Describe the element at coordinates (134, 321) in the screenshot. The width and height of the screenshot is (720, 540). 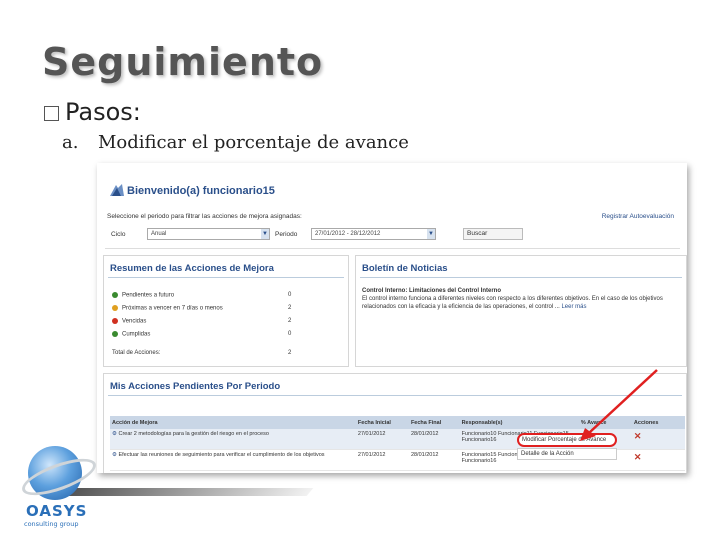
I see `resumen-item-label: Vencidas` at that location.